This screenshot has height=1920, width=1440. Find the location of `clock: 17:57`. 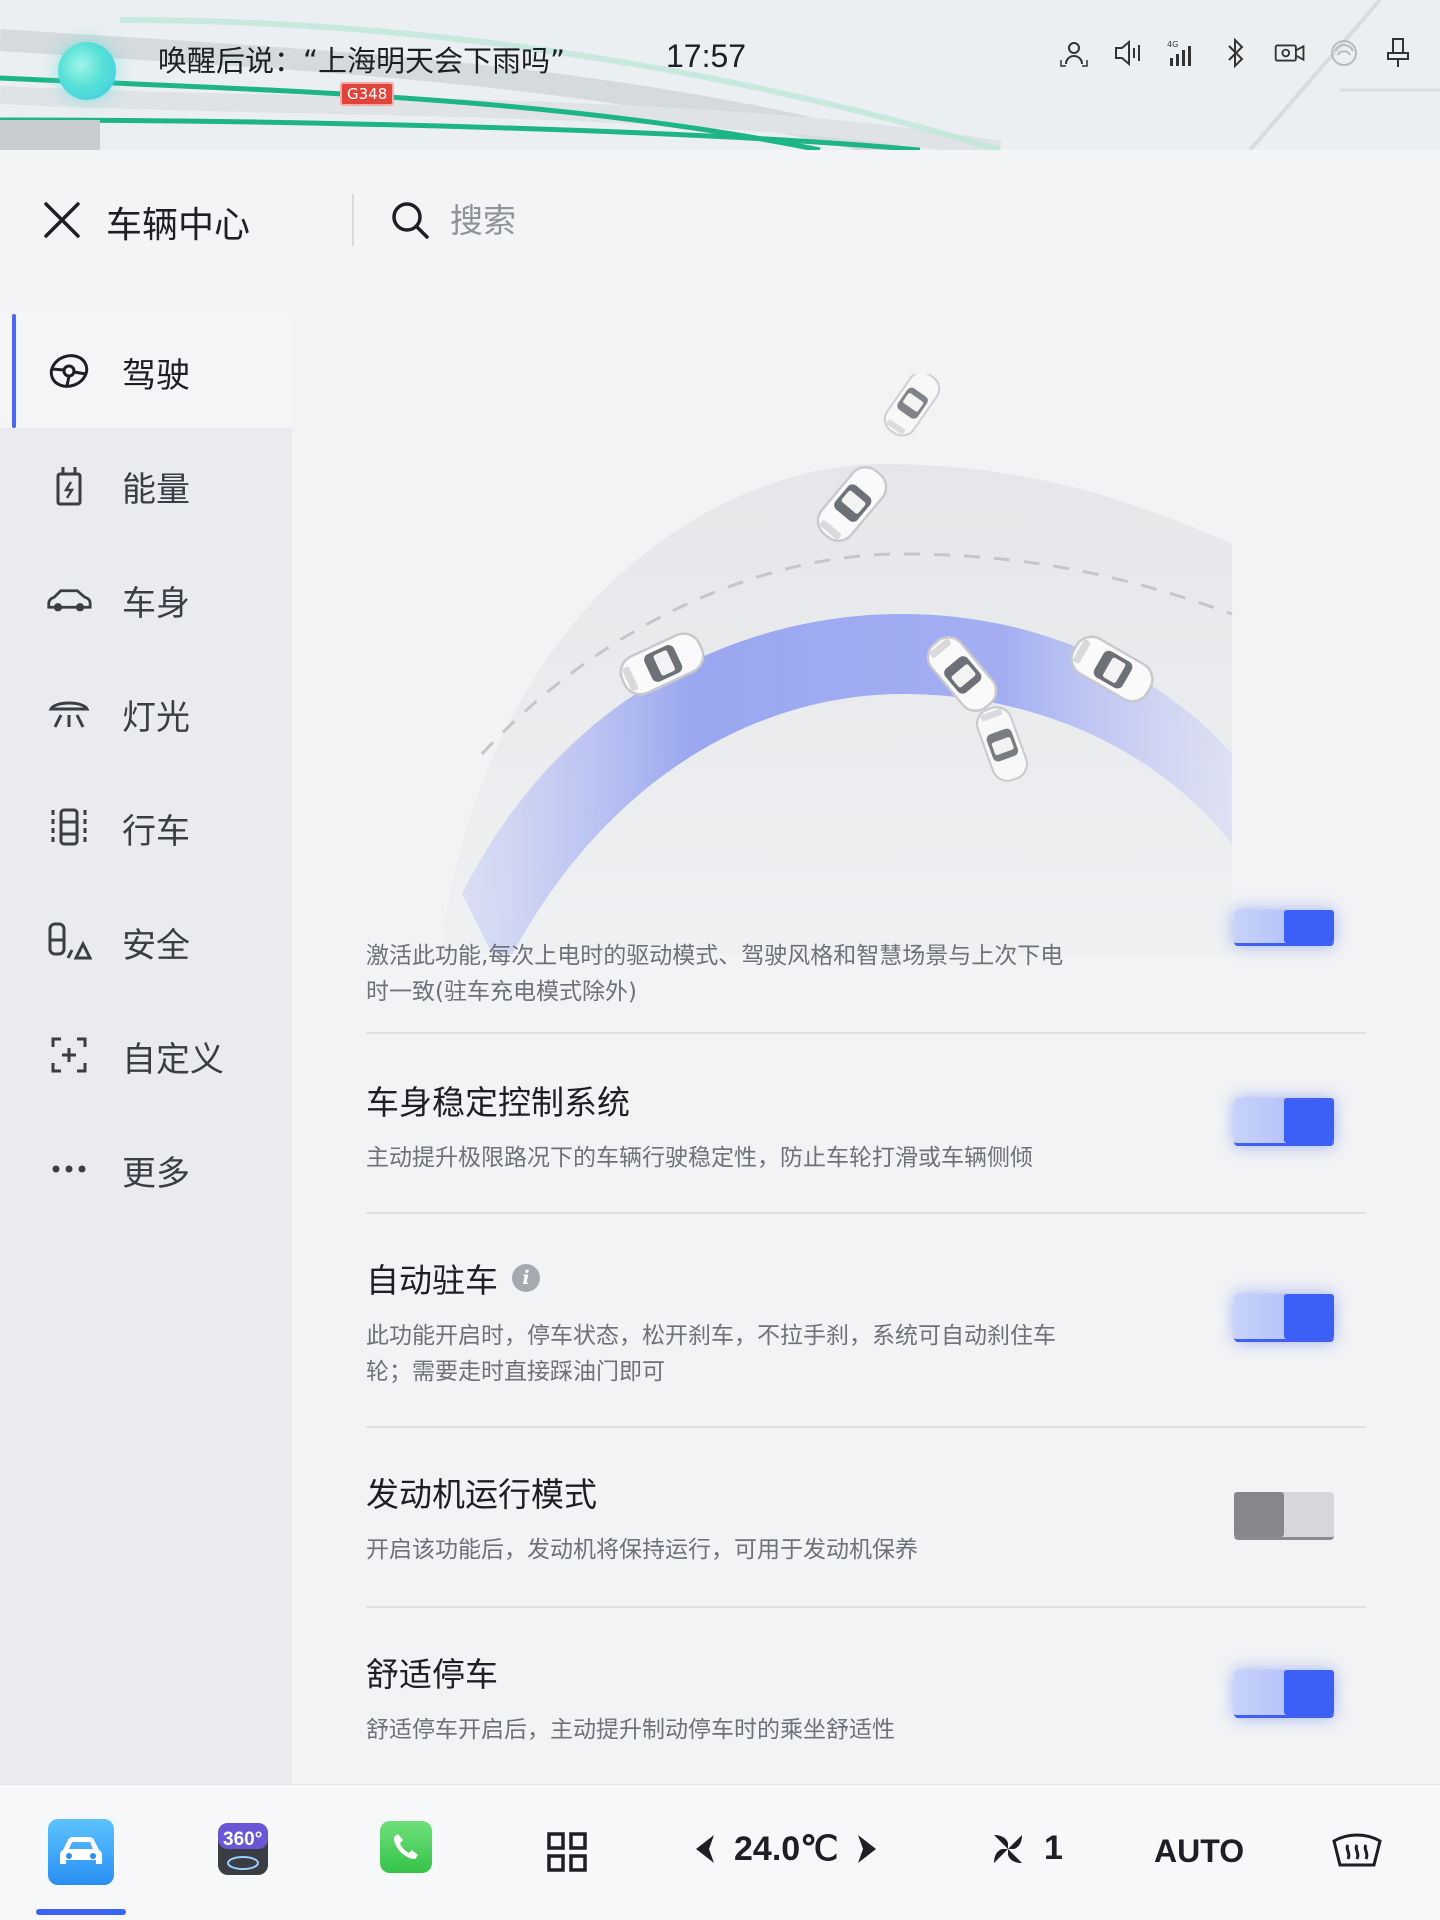

clock: 17:57 is located at coordinates (706, 56).